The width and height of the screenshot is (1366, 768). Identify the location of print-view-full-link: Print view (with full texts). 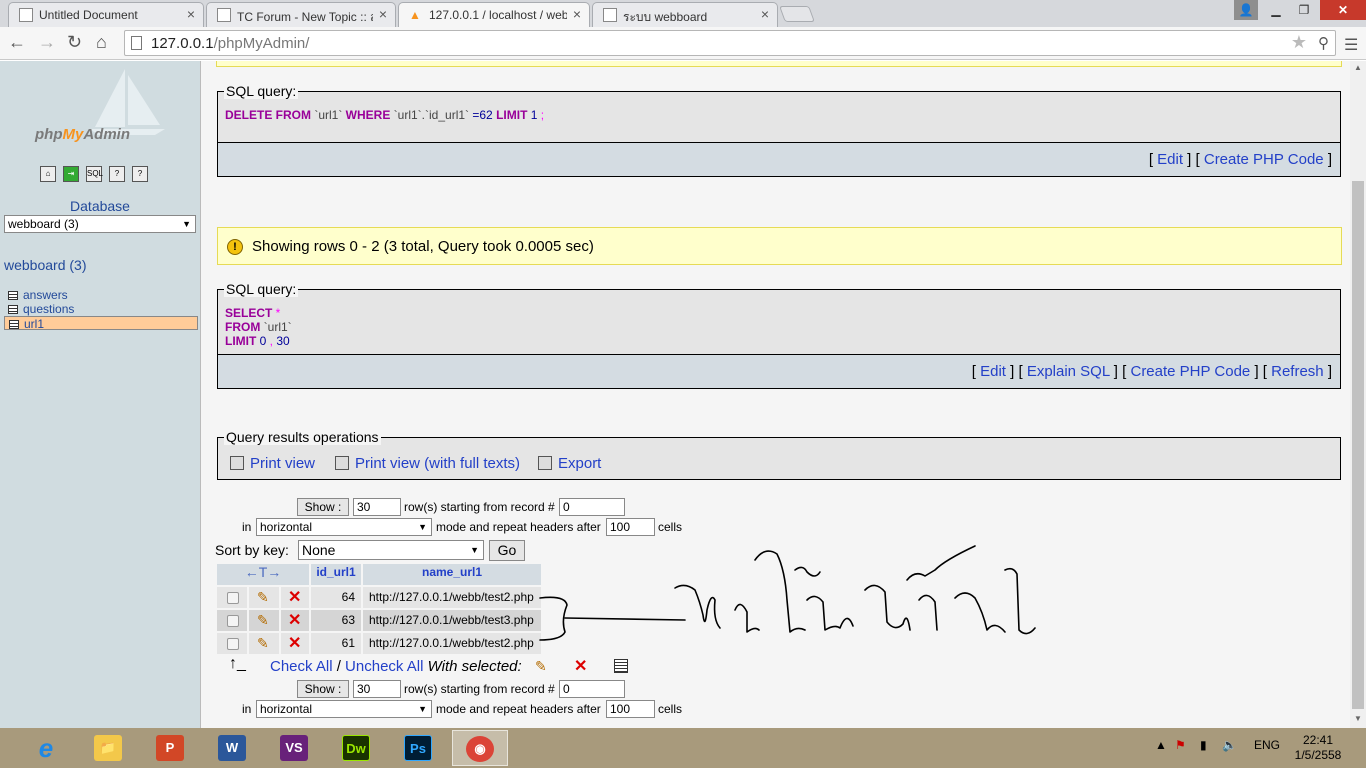
(427, 463).